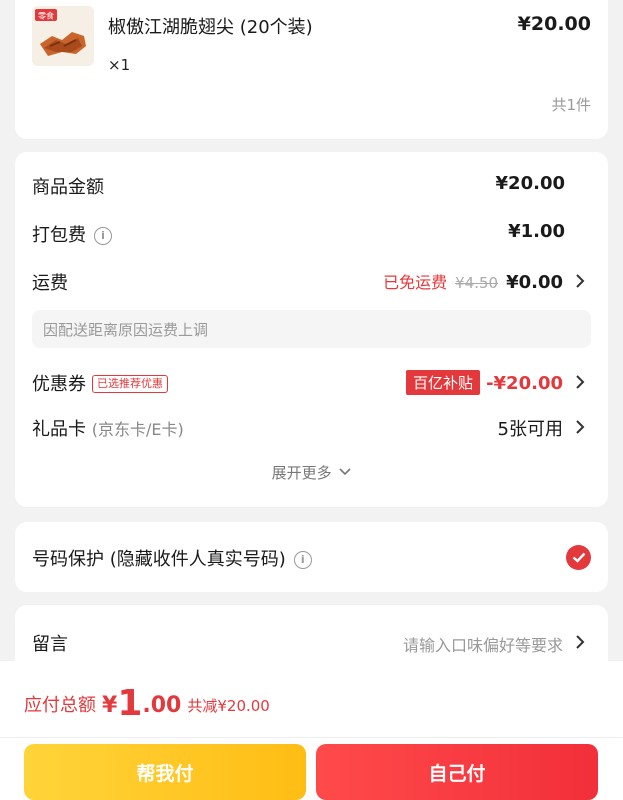 Image resolution: width=623 pixels, height=800 pixels. I want to click on total-amount: 应付总额 ¥1.00 共减¥20.00, so click(147, 703).